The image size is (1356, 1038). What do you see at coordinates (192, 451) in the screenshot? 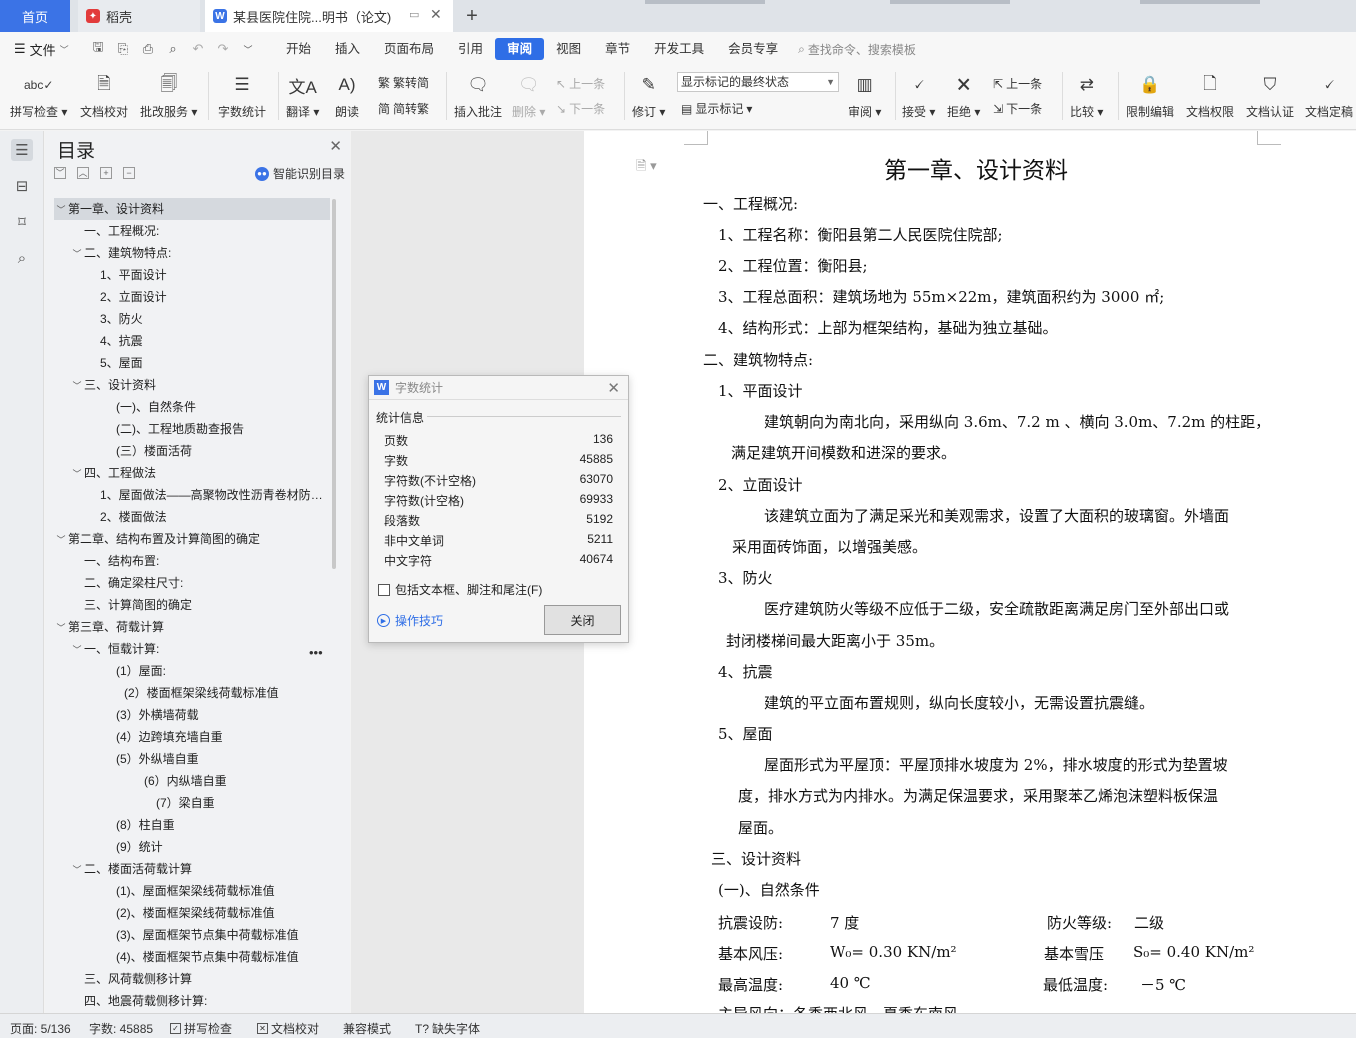
I see `toc-item: (三）楼面活荷` at bounding box center [192, 451].